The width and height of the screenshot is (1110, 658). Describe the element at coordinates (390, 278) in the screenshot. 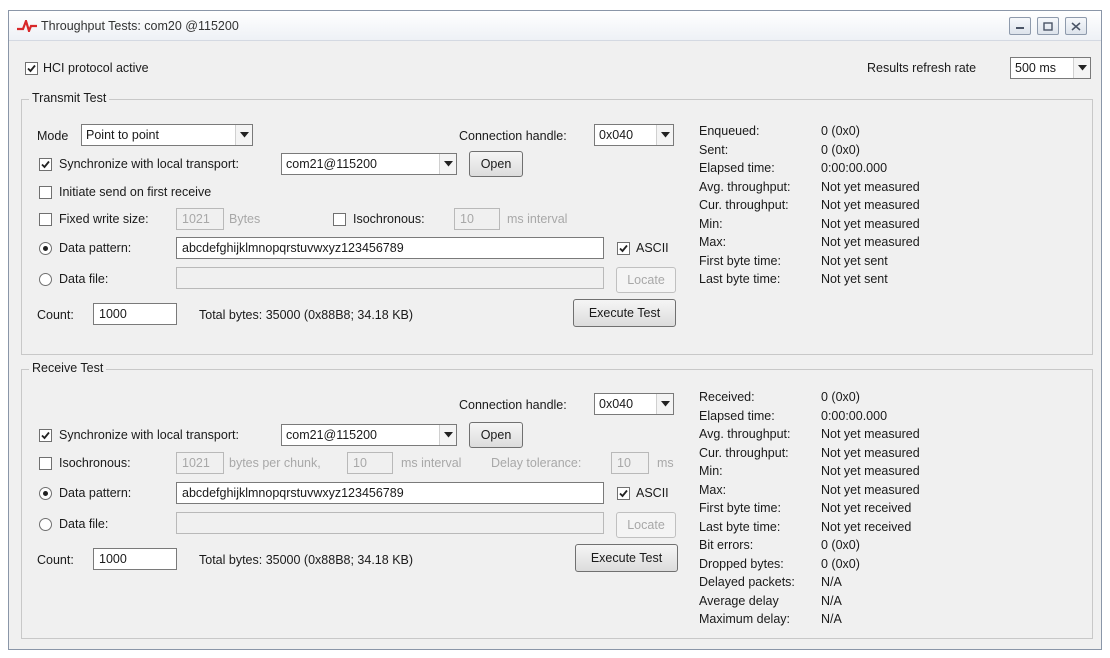

I see `tx-data-file-input` at that location.